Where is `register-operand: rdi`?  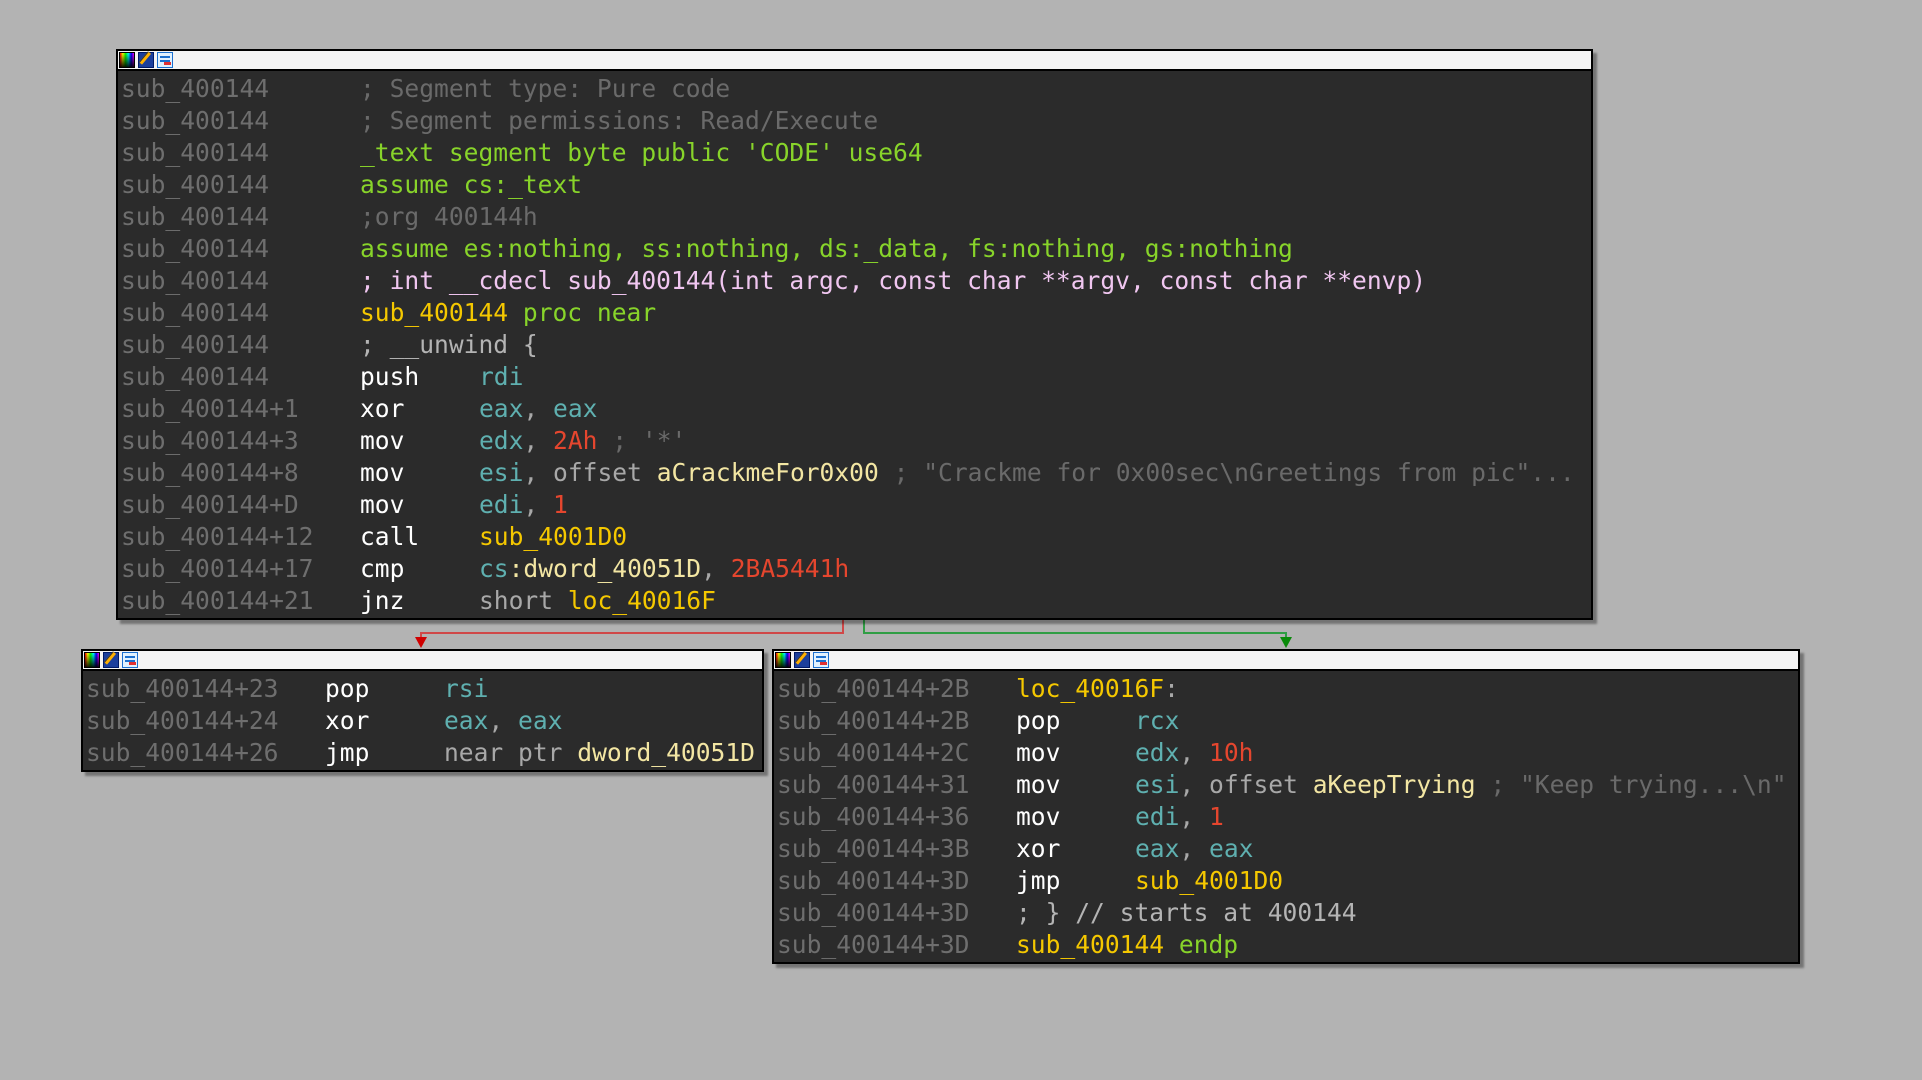
register-operand: rdi is located at coordinates (501, 376).